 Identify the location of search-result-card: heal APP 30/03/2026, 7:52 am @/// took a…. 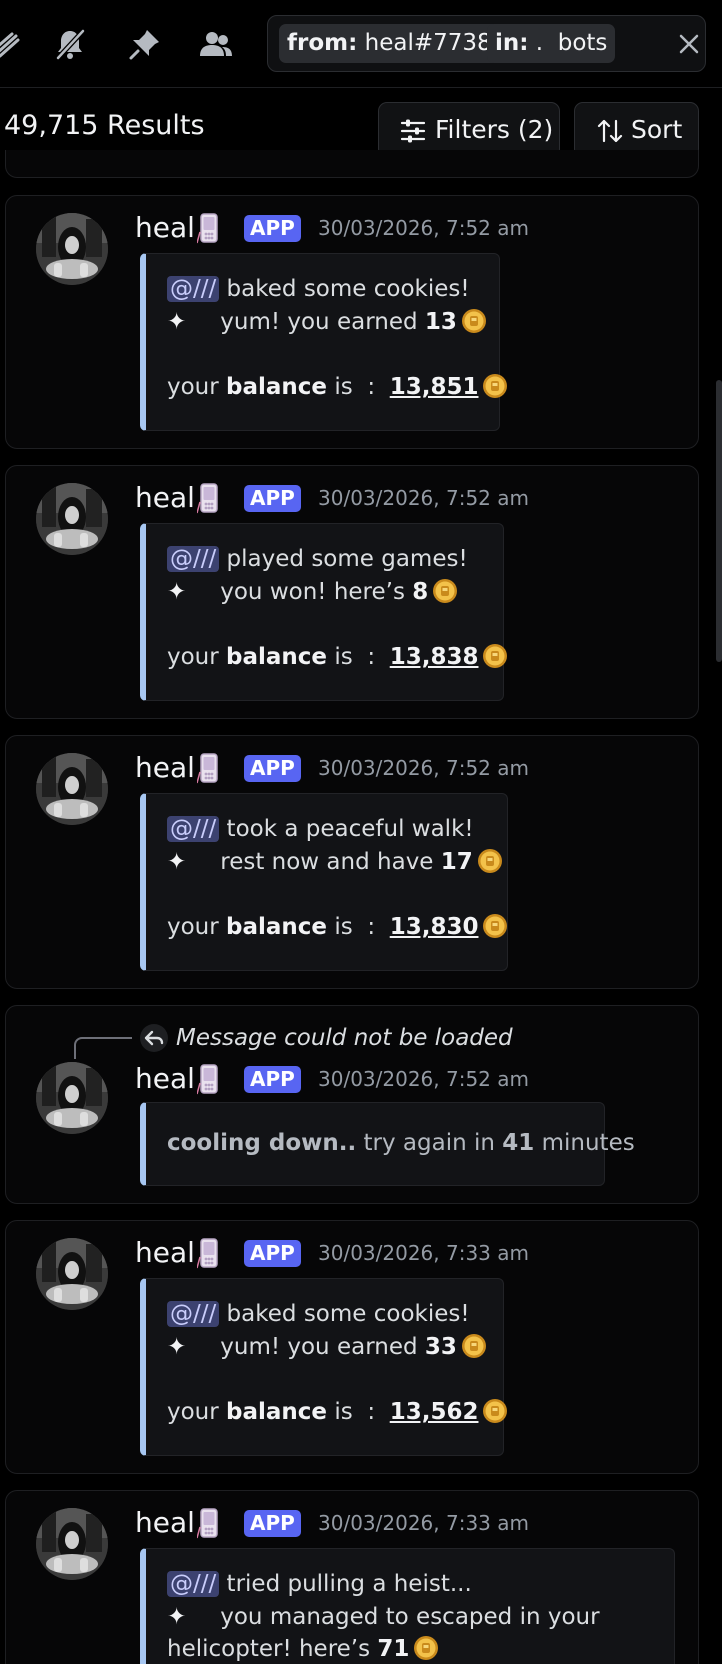
(352, 862).